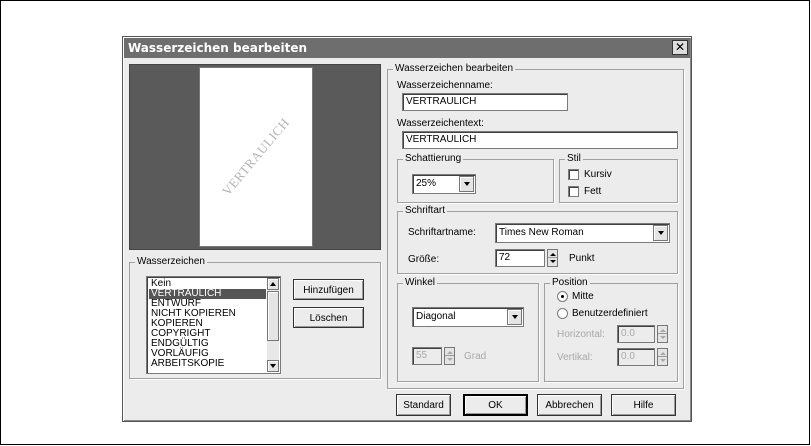  Describe the element at coordinates (420, 283) in the screenshot. I see `angle-legend: Winkel` at that location.